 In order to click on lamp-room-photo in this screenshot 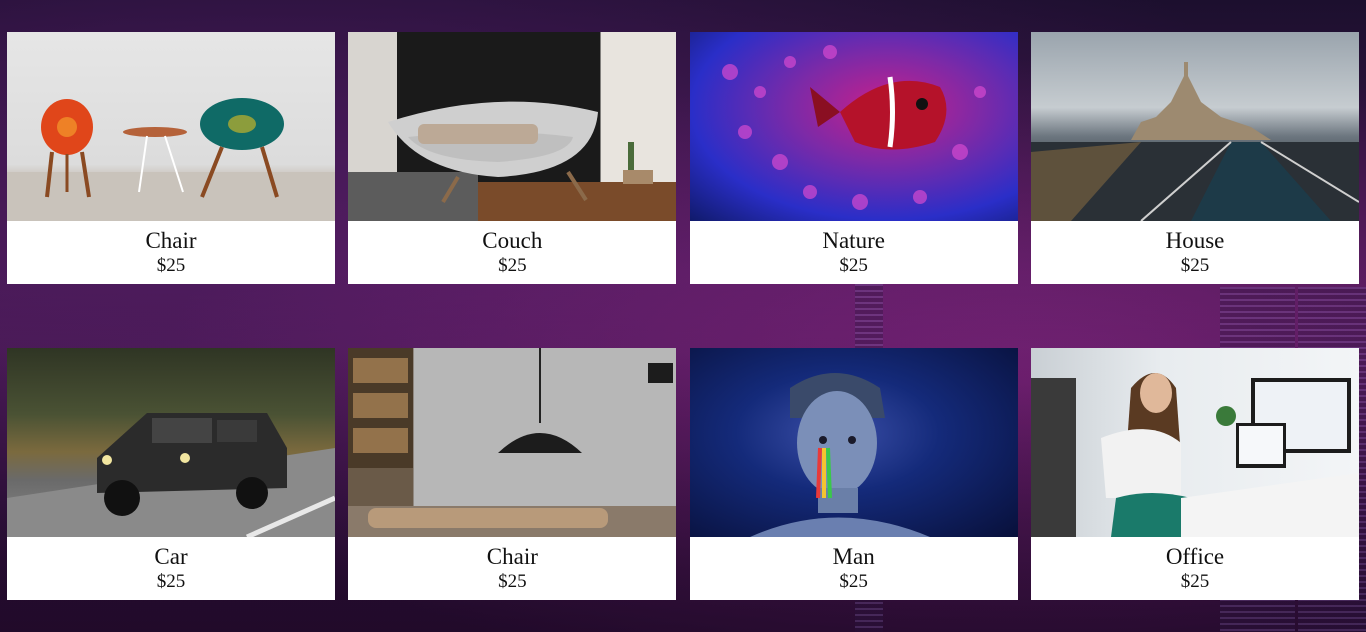, I will do `click(512, 442)`.